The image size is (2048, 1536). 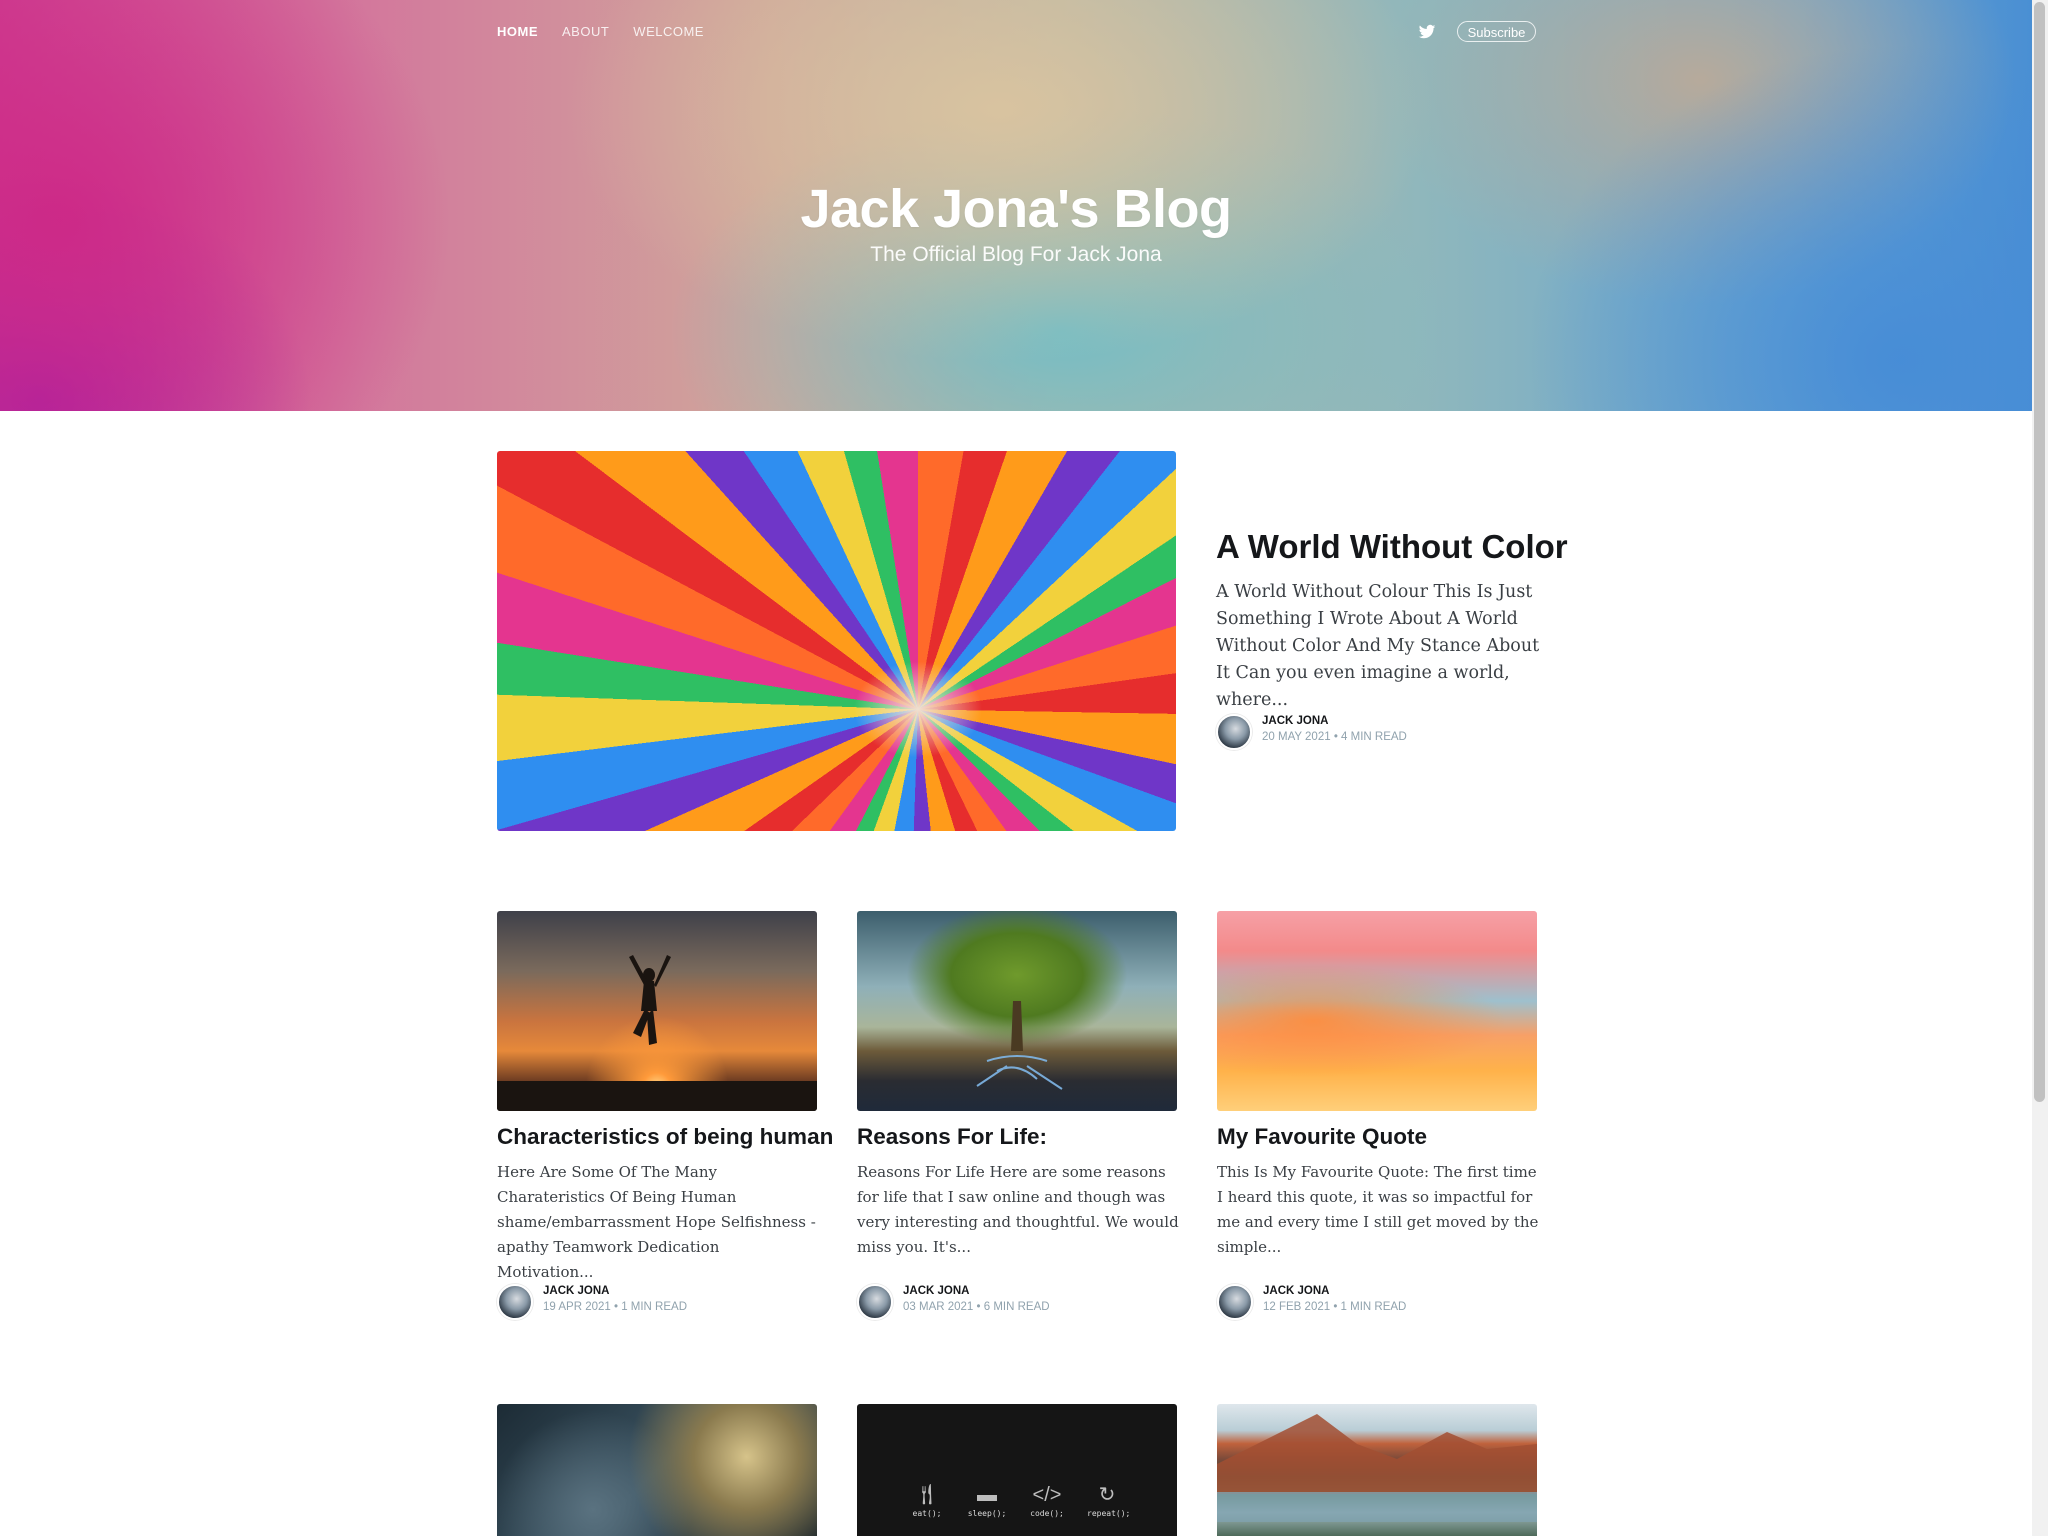 I want to click on code-label: code();, so click(x=1047, y=1513).